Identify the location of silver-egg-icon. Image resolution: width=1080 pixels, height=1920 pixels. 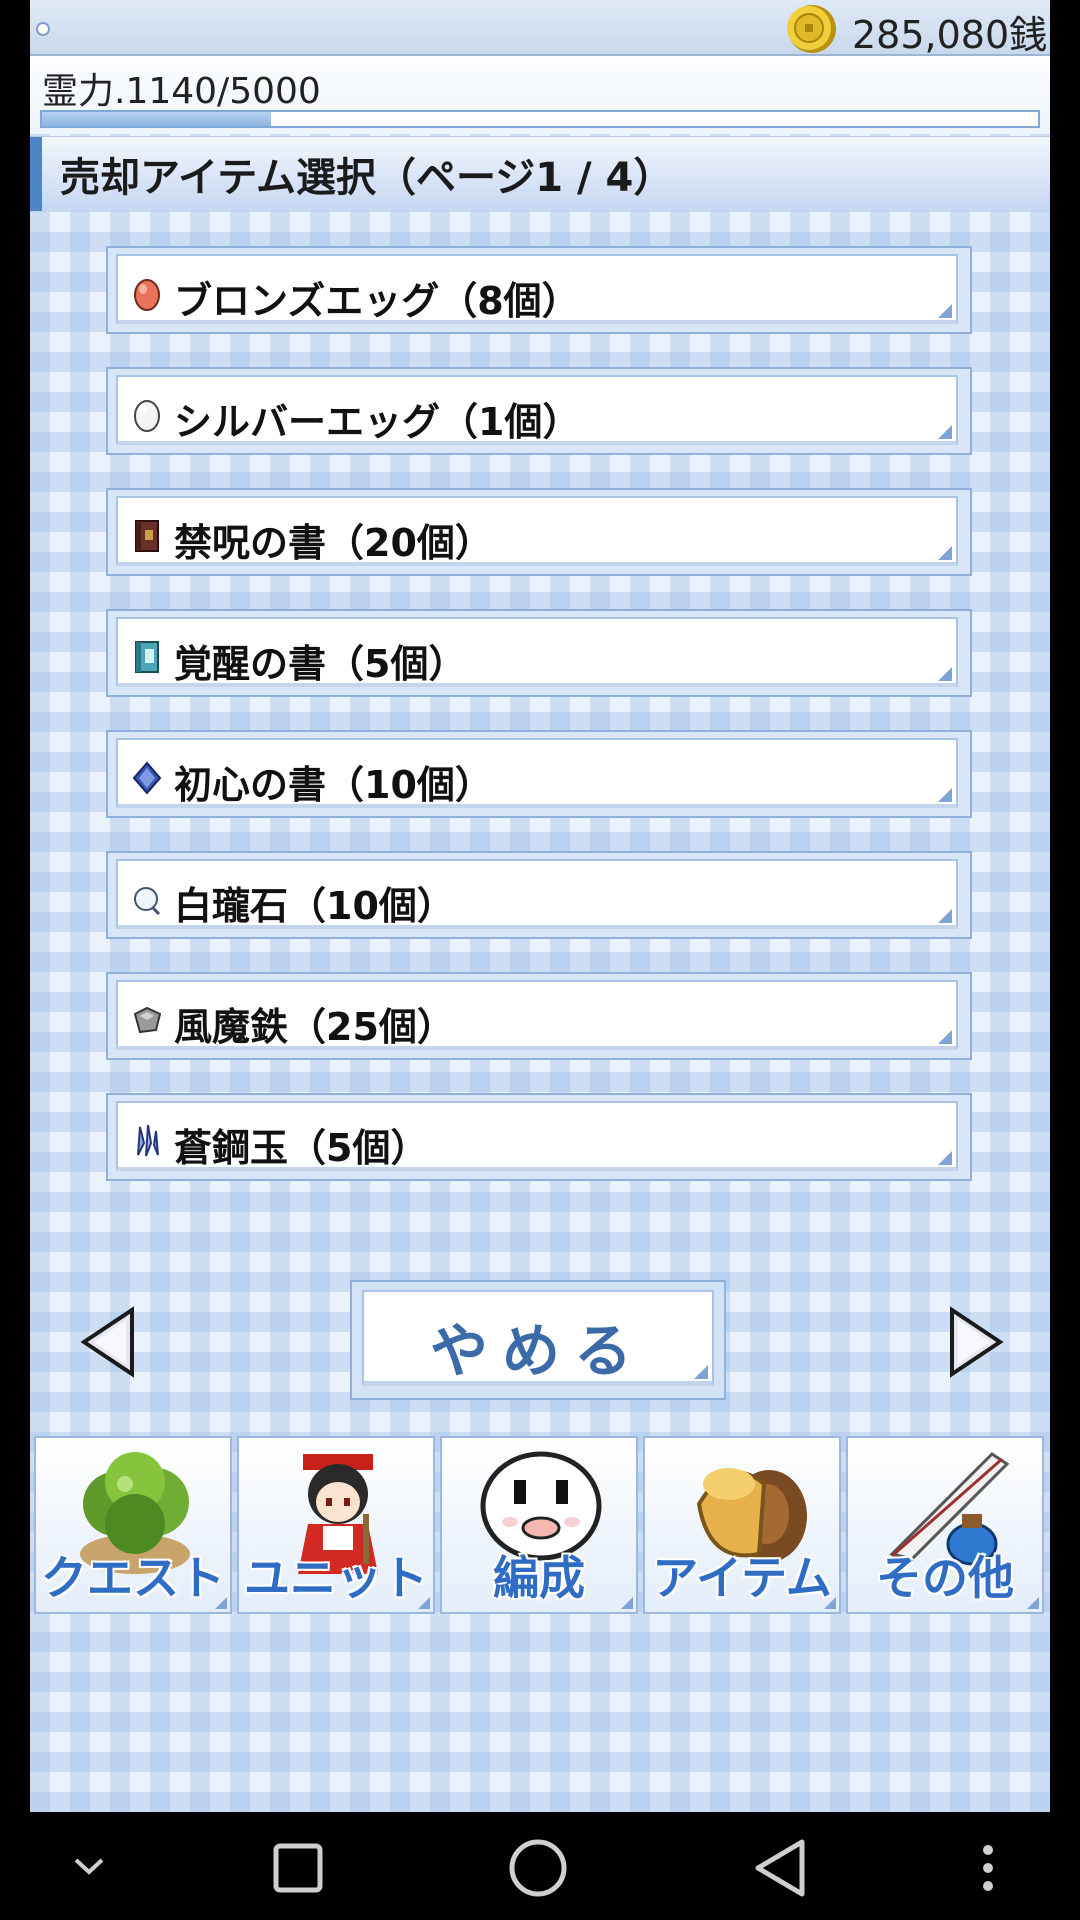
(147, 416).